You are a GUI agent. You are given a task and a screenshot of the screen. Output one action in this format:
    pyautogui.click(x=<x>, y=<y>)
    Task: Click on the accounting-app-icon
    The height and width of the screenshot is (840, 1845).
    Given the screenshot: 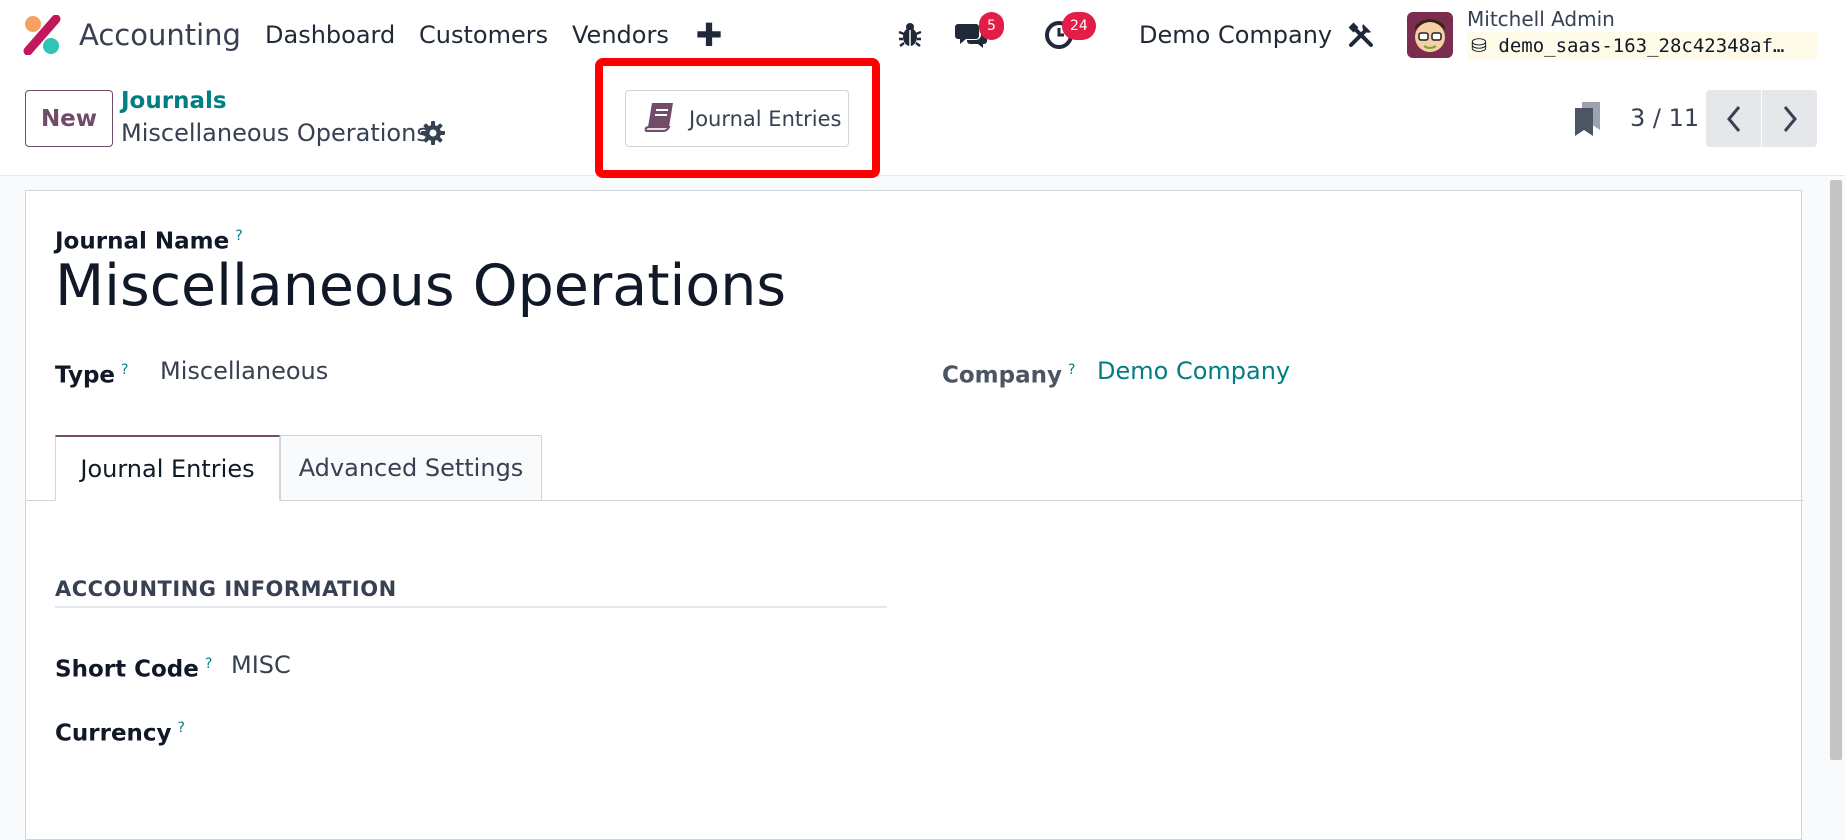 What is the action you would take?
    pyautogui.click(x=42, y=35)
    